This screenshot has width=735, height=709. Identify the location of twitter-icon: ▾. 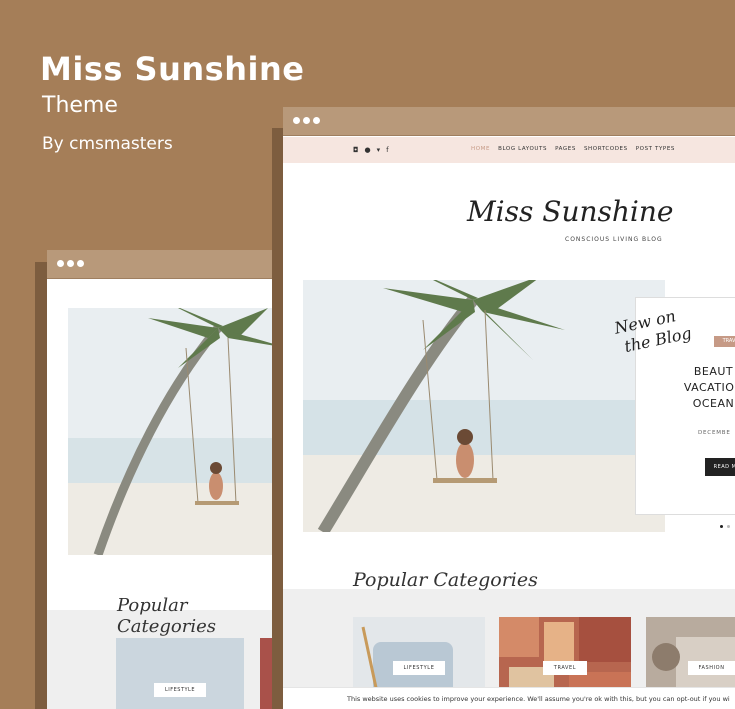
(379, 150).